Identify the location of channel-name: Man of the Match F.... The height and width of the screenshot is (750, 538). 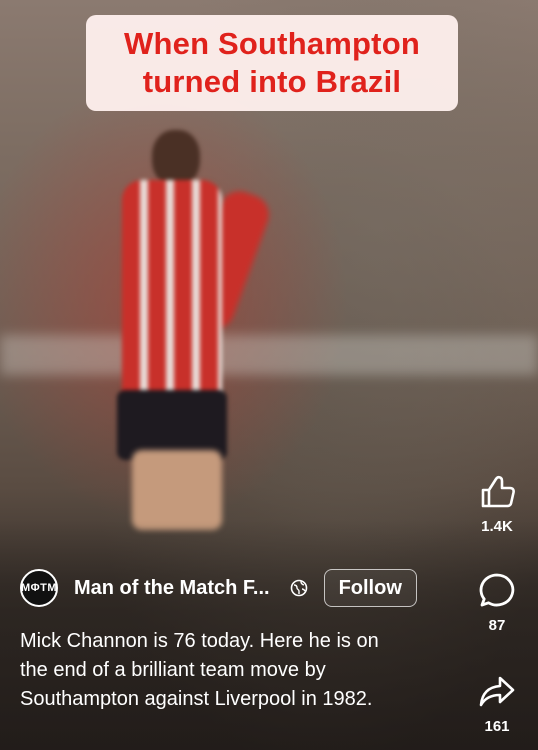
(172, 588).